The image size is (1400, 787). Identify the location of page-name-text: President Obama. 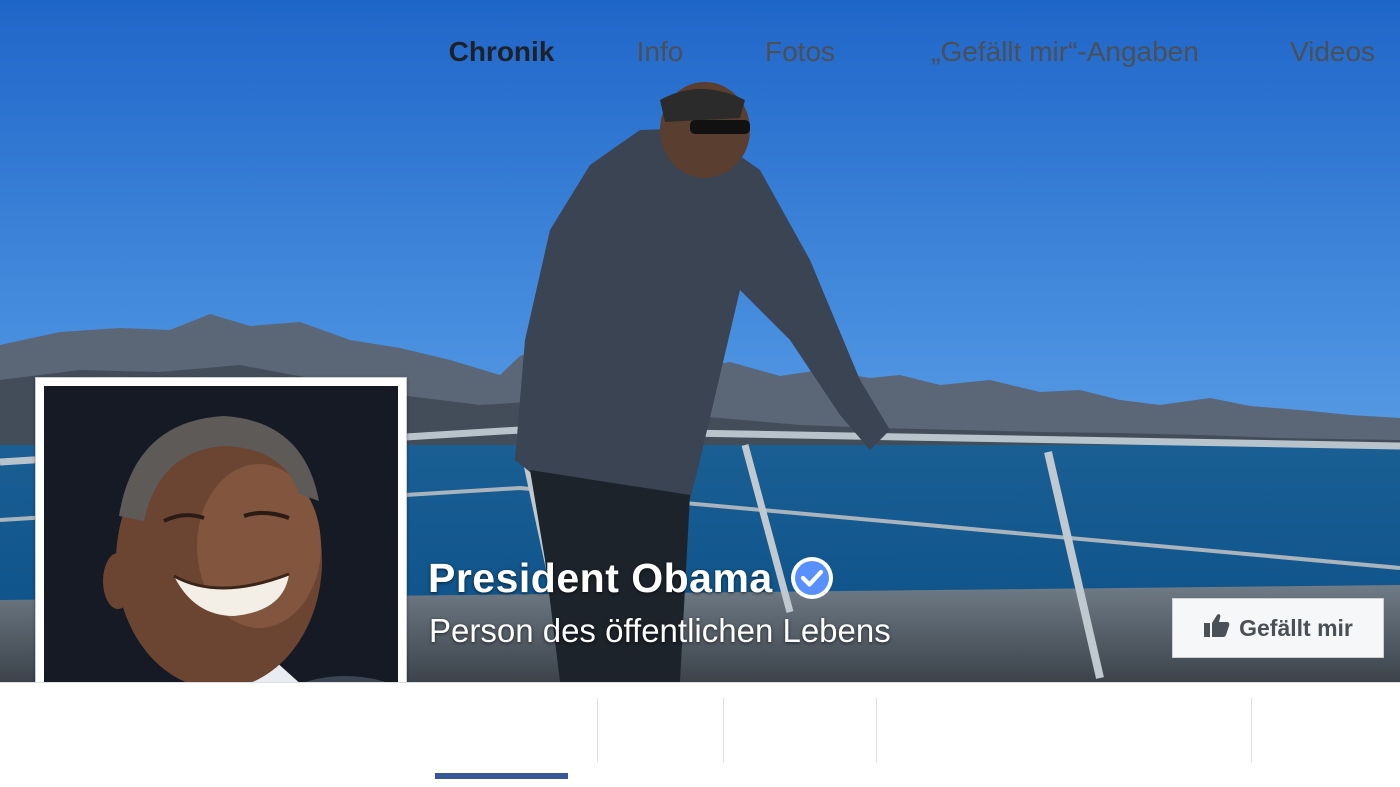
(600, 578).